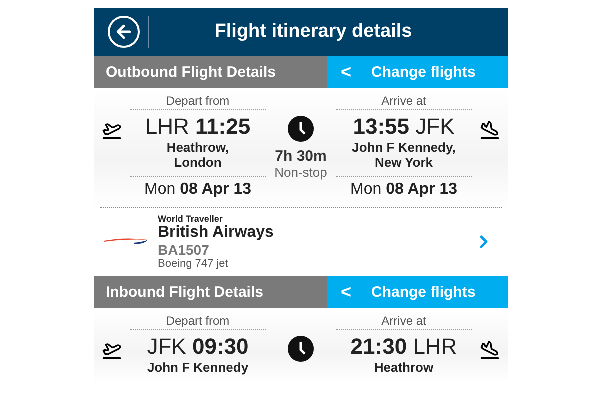 The width and height of the screenshot is (600, 400). What do you see at coordinates (404, 127) in the screenshot?
I see `flight-time: 13:55 JFK` at bounding box center [404, 127].